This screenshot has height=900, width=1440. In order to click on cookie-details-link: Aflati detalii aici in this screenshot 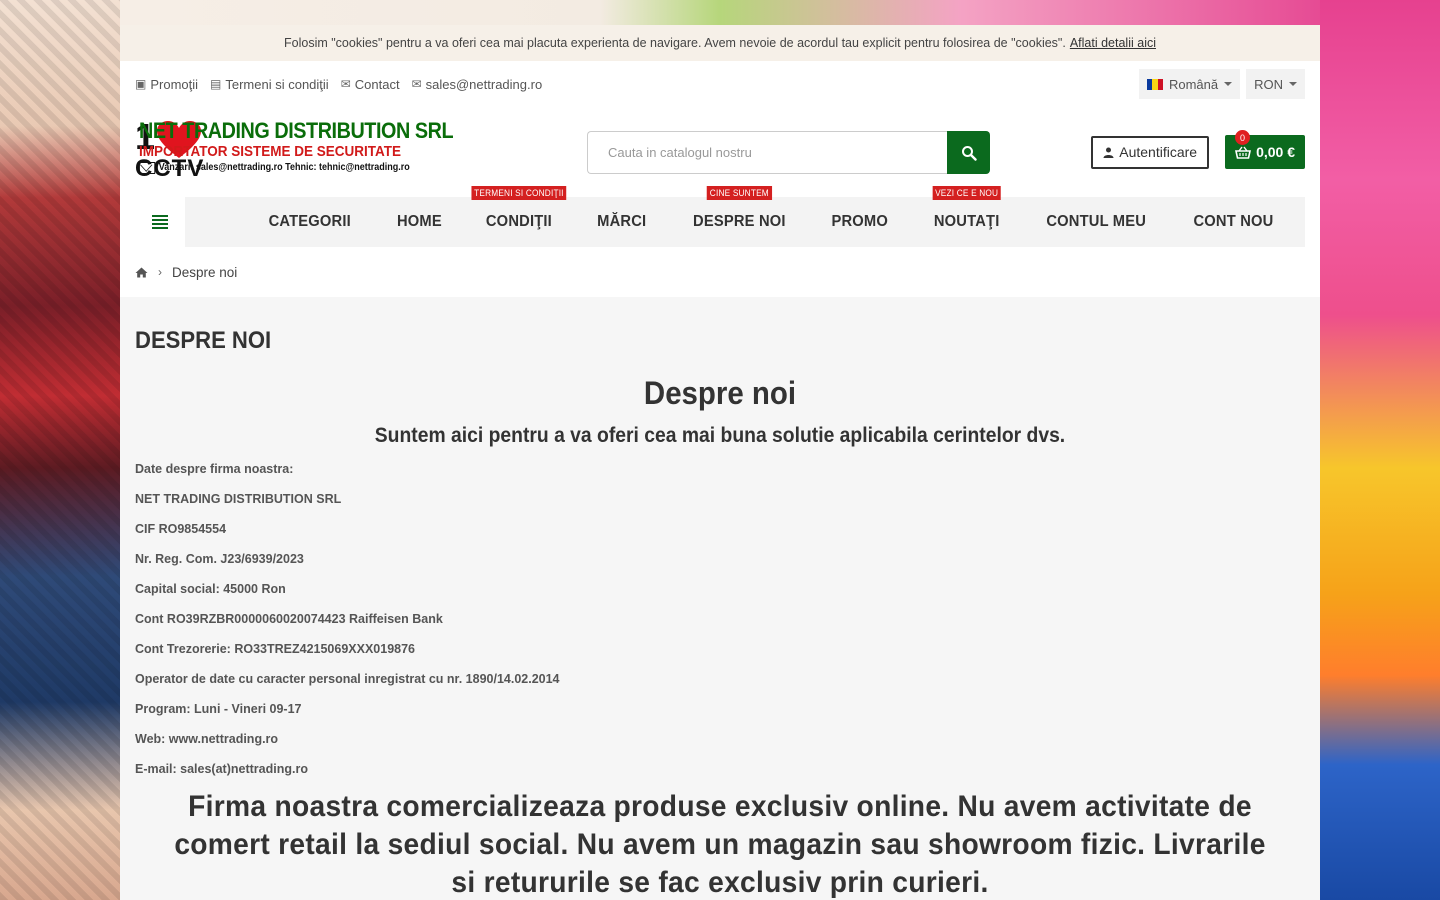, I will do `click(1113, 43)`.